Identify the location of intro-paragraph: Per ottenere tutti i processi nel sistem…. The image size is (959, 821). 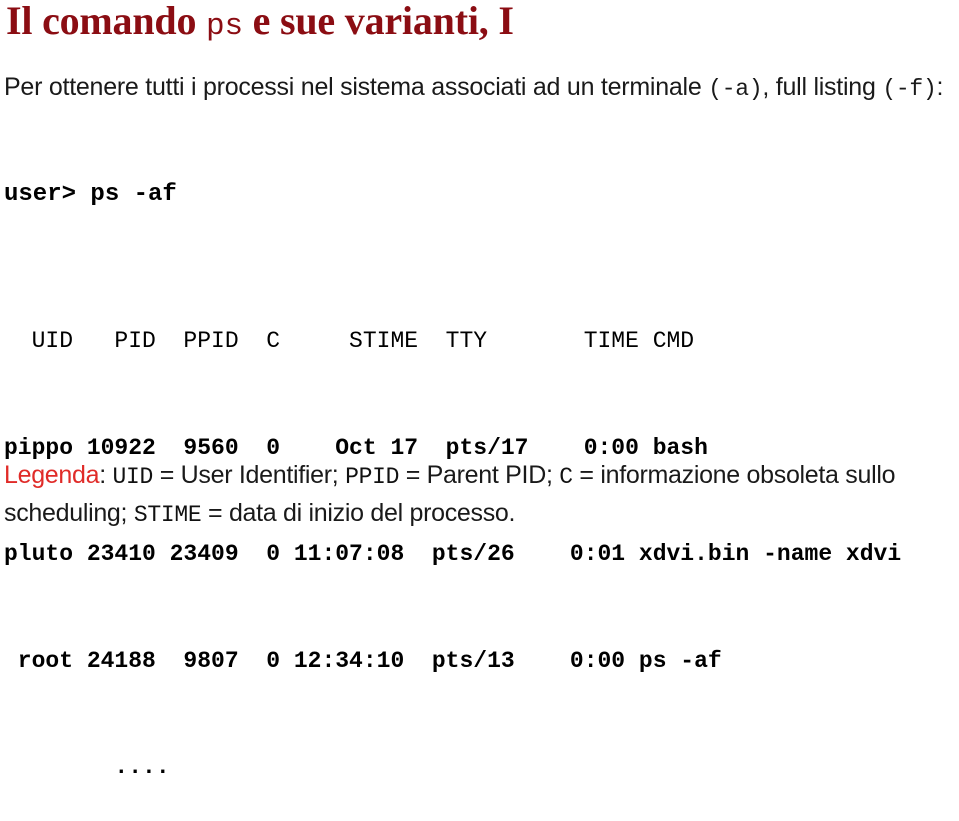
(481, 88).